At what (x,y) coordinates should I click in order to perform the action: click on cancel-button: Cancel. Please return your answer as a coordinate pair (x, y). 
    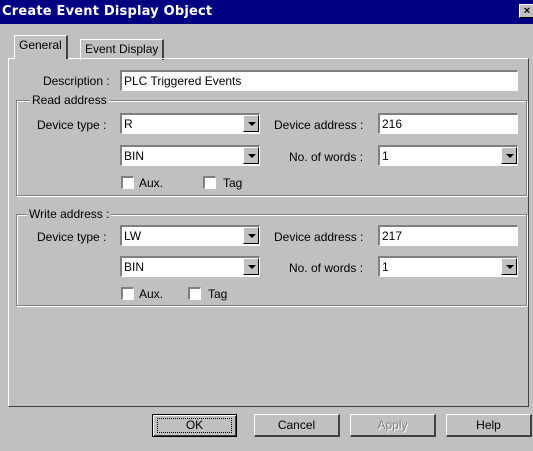
    Looking at the image, I should click on (297, 425).